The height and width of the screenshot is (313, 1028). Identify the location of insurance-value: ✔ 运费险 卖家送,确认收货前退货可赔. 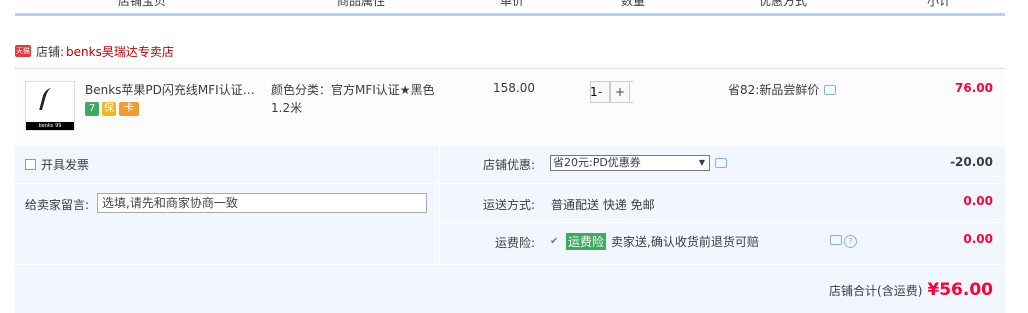
(654, 241).